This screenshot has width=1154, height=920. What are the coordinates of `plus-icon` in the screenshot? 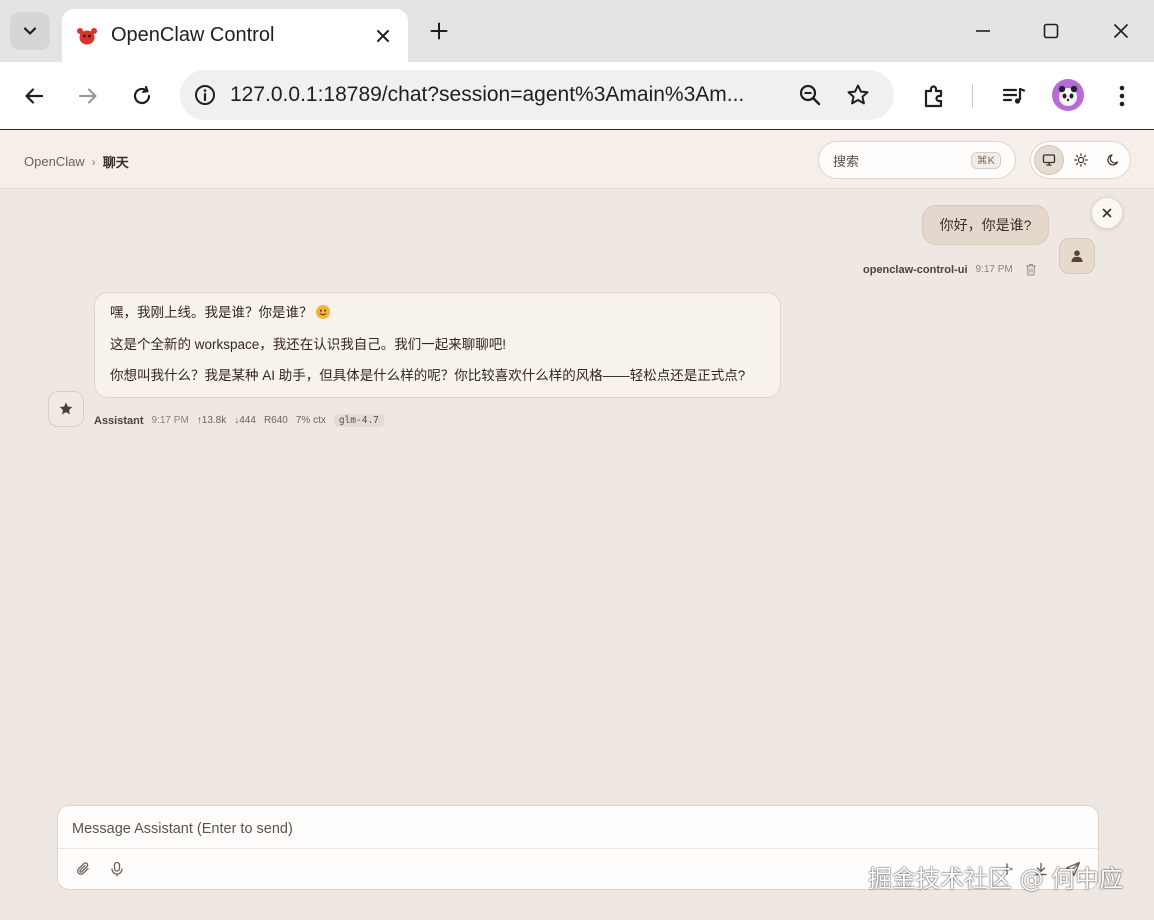 It's located at (439, 31).